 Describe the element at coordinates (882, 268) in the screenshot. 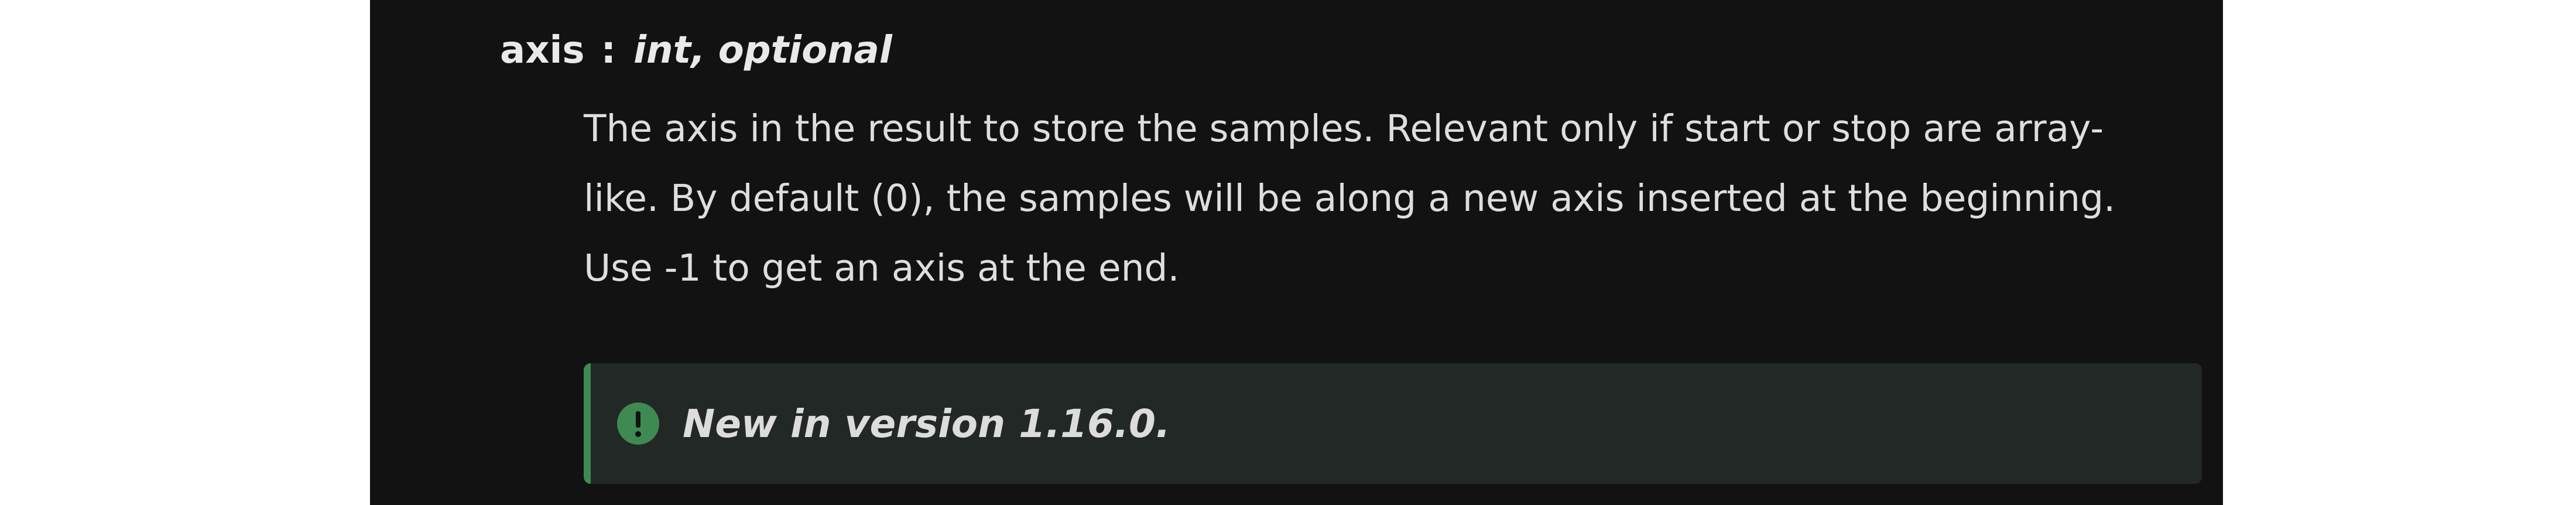

I see `description-line: Use -1 to get an axis at the end.` at that location.